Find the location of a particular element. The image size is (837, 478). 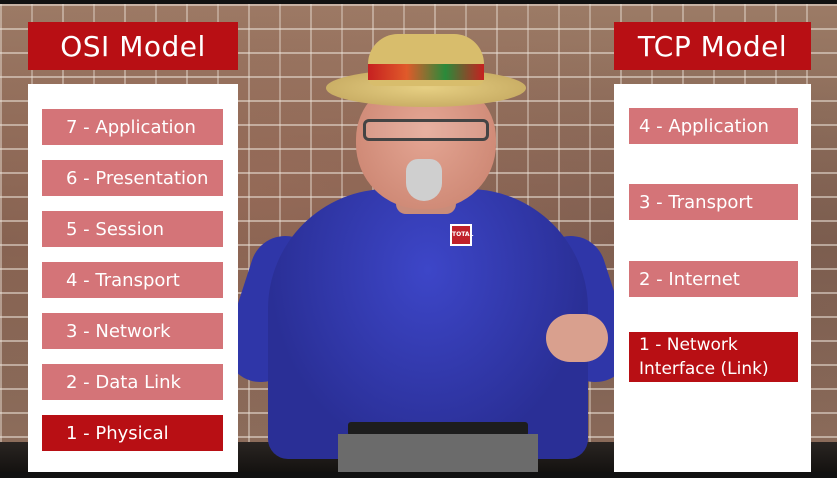

tcp-layer-1: 1 - Network Interface (Link) is located at coordinates (713, 357).